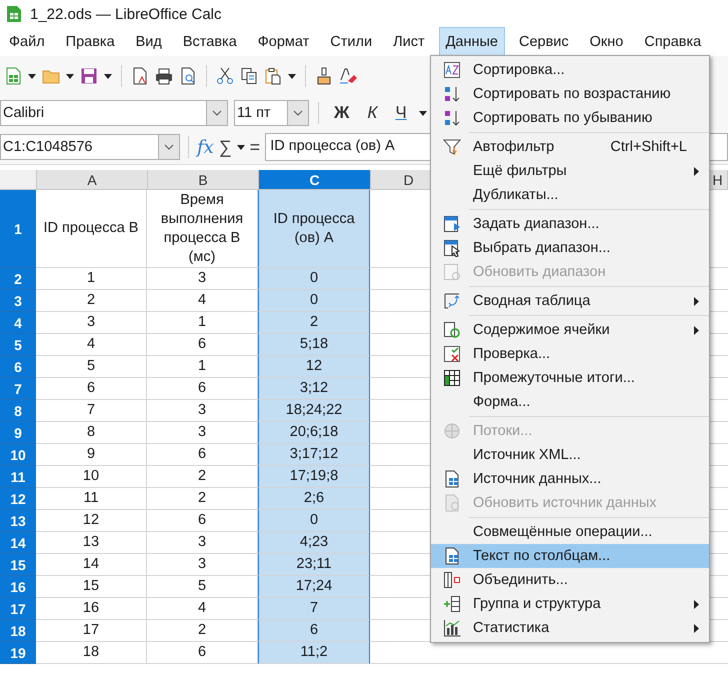 This screenshot has height=673, width=728. I want to click on formula-button: =, so click(255, 147).